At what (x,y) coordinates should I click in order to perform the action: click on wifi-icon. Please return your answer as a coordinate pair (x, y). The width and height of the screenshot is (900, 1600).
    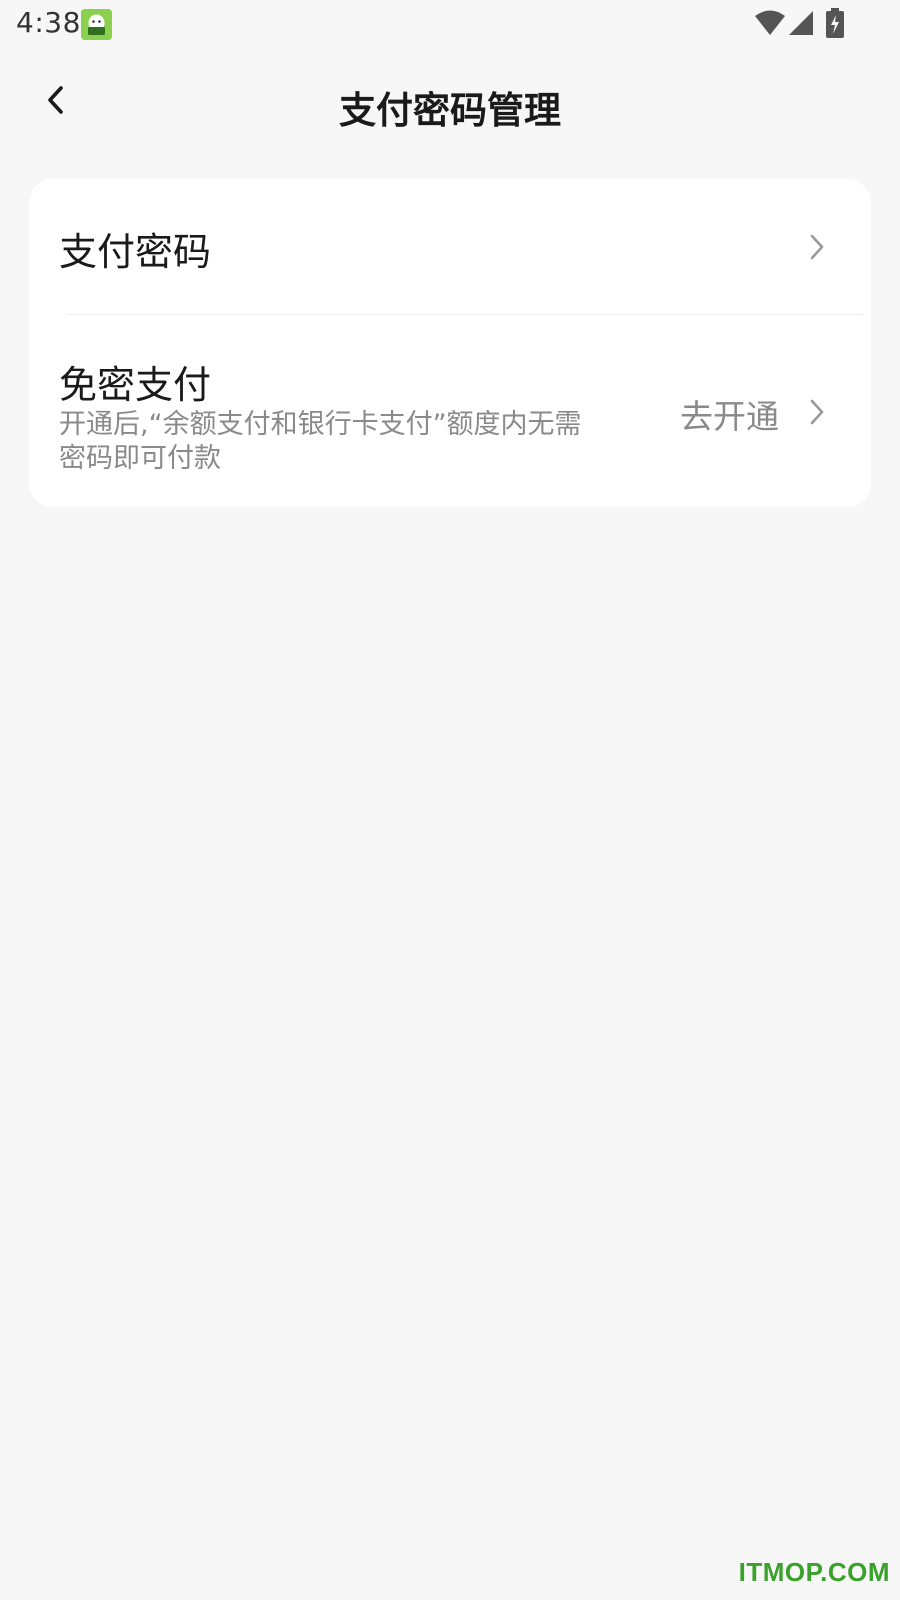
    Looking at the image, I should click on (770, 25).